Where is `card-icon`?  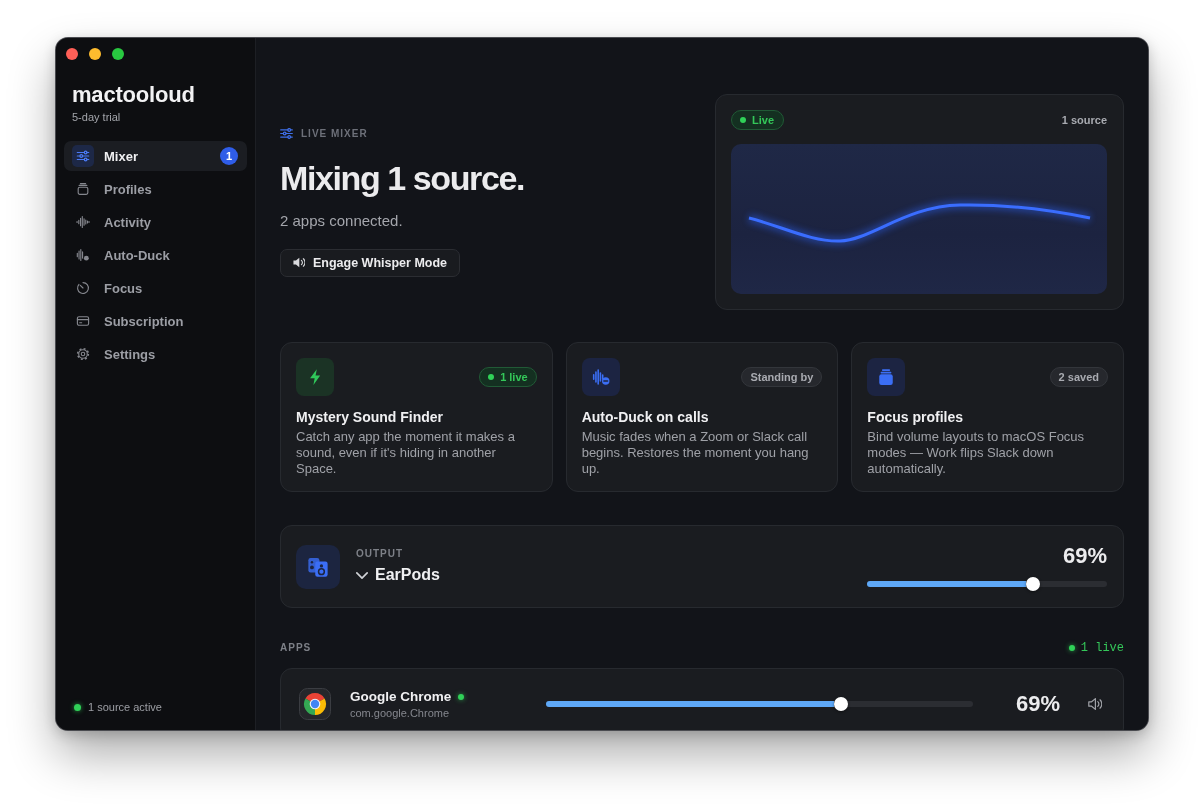 card-icon is located at coordinates (83, 321).